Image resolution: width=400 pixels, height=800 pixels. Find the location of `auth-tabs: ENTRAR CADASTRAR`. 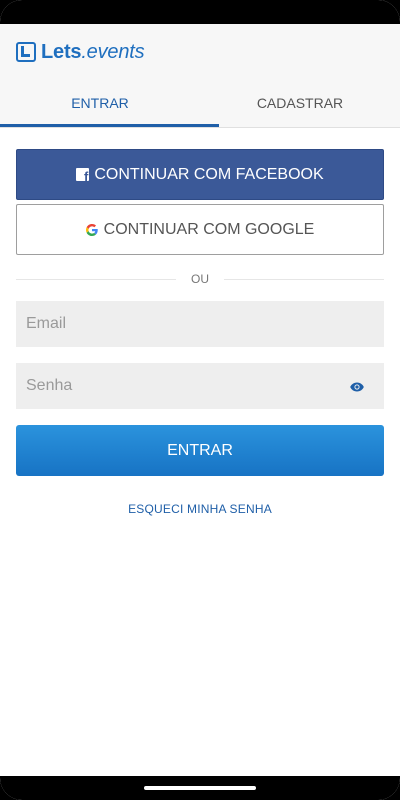

auth-tabs: ENTRAR CADASTRAR is located at coordinates (200, 104).